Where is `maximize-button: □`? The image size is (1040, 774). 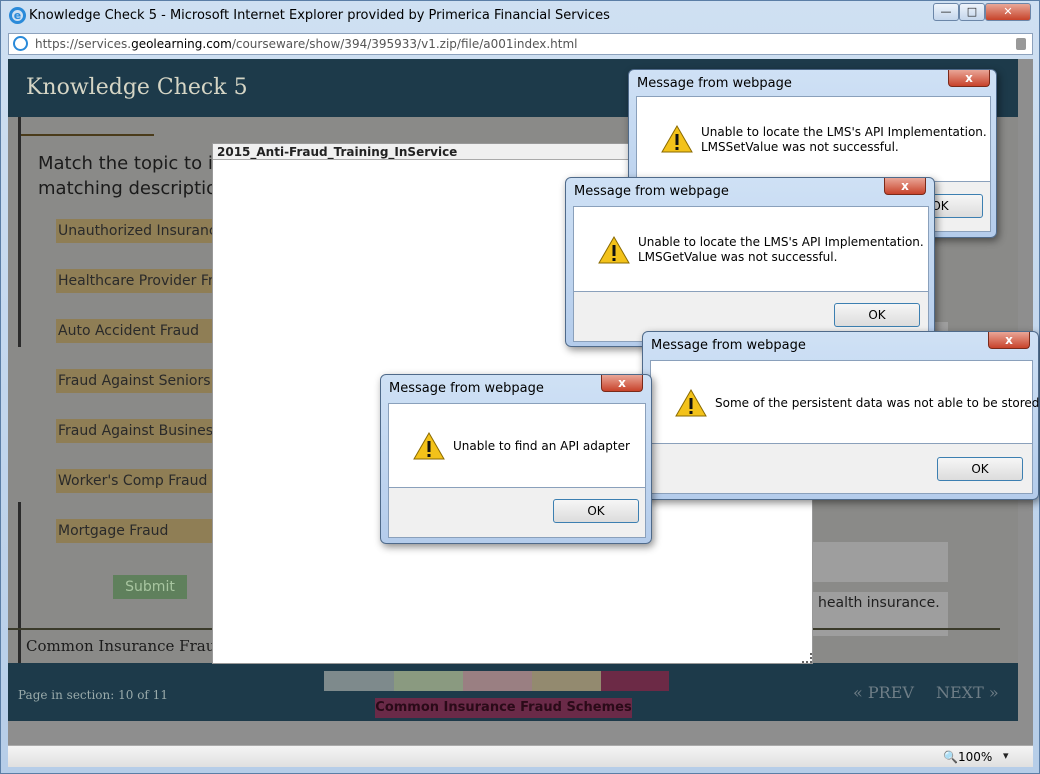
maximize-button: □ is located at coordinates (972, 12).